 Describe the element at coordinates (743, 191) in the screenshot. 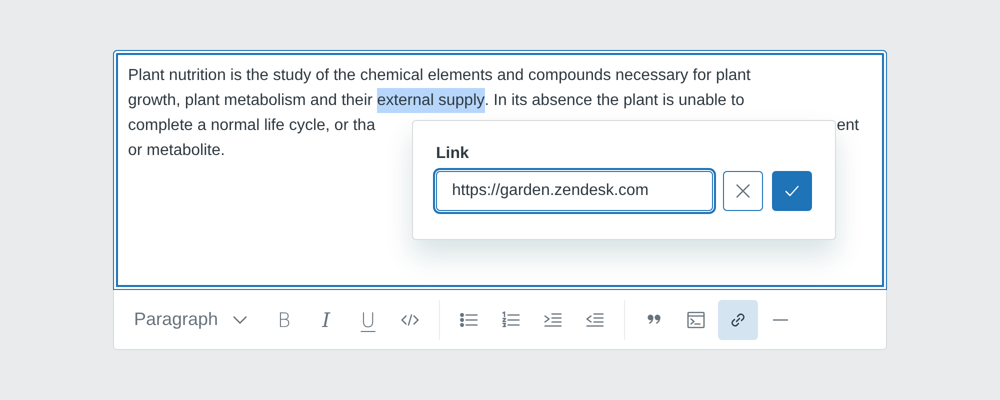

I see `cancel-button` at that location.